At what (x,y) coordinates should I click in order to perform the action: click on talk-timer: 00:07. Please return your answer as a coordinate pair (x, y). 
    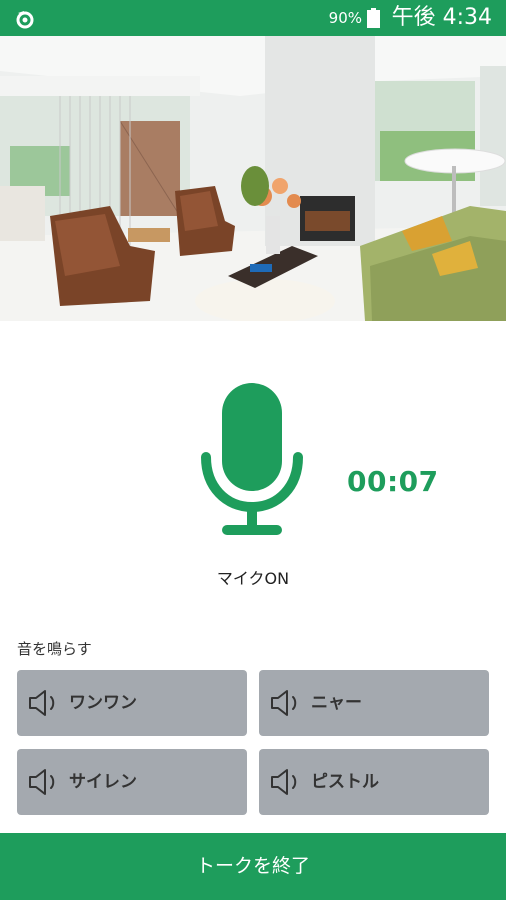
    Looking at the image, I should click on (393, 481).